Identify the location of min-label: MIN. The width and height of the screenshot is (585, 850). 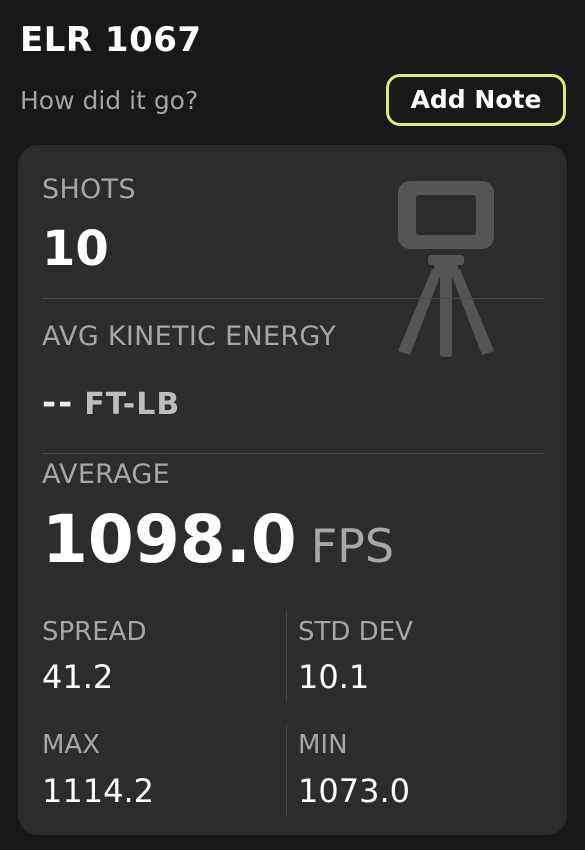
(323, 745).